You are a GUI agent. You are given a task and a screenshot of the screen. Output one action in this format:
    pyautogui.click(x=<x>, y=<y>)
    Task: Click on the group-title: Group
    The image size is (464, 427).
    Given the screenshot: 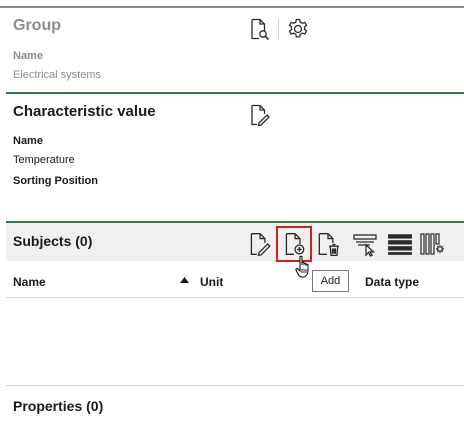 What is the action you would take?
    pyautogui.click(x=37, y=25)
    